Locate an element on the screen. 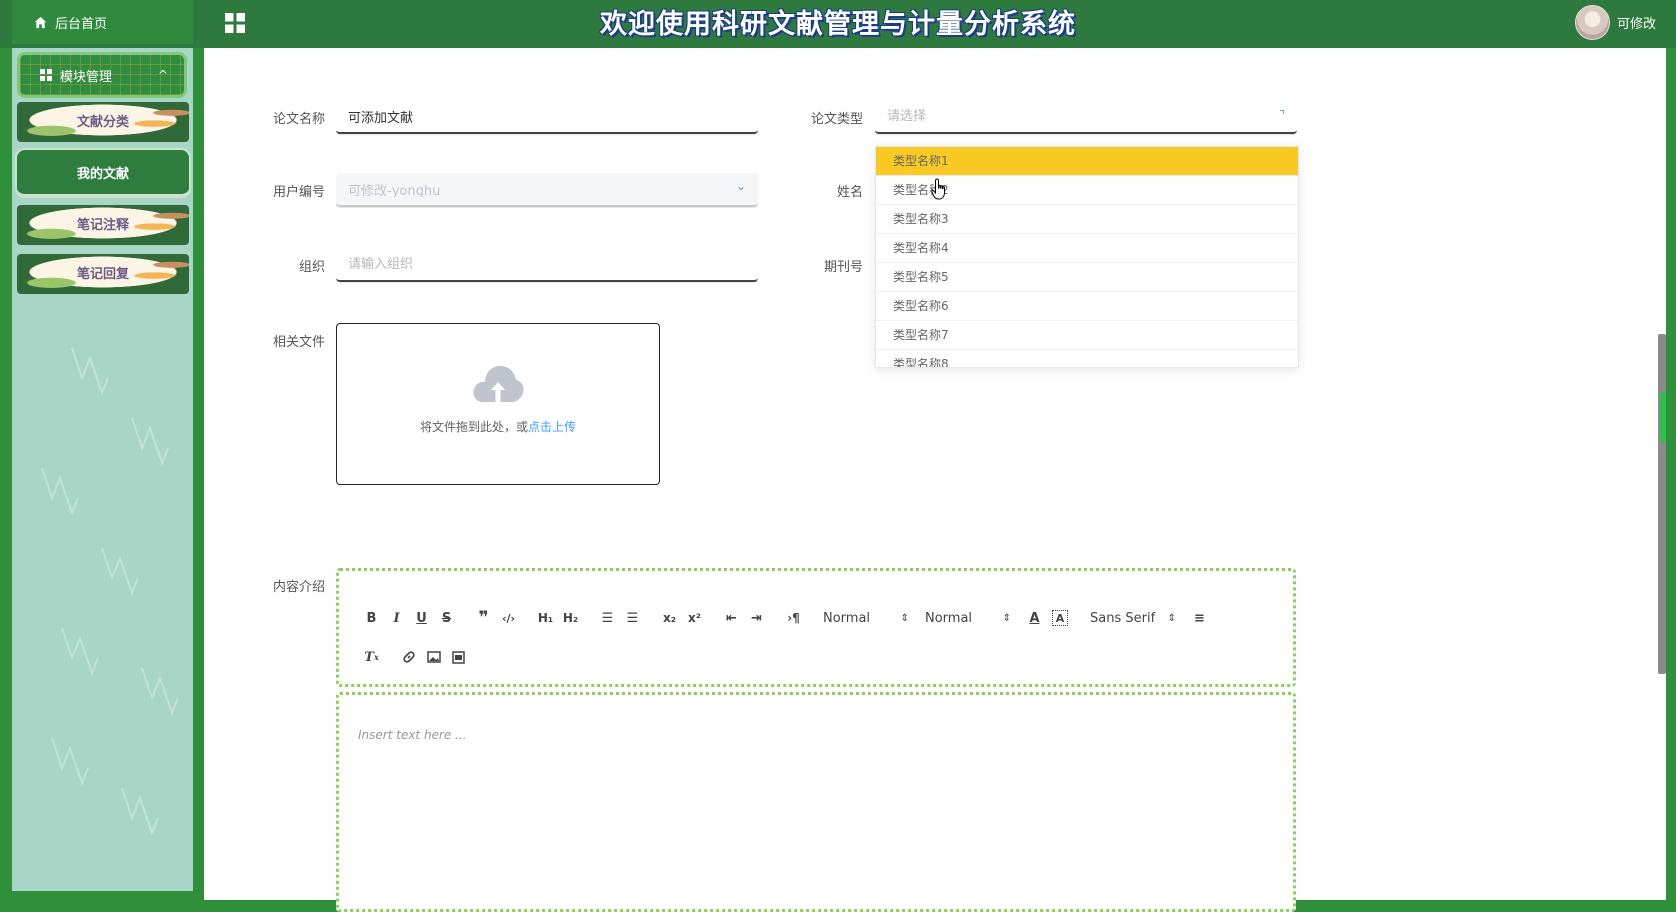 The width and height of the screenshot is (1676, 912). upload-hint-text: 将文件拖到此处，或 is located at coordinates (473, 427).